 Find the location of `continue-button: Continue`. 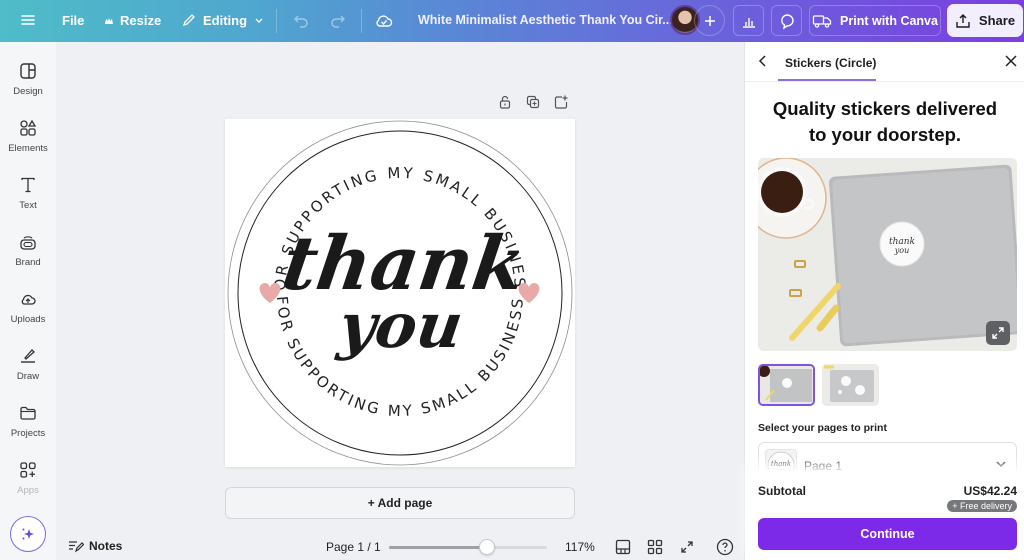

continue-button: Continue is located at coordinates (887, 534).